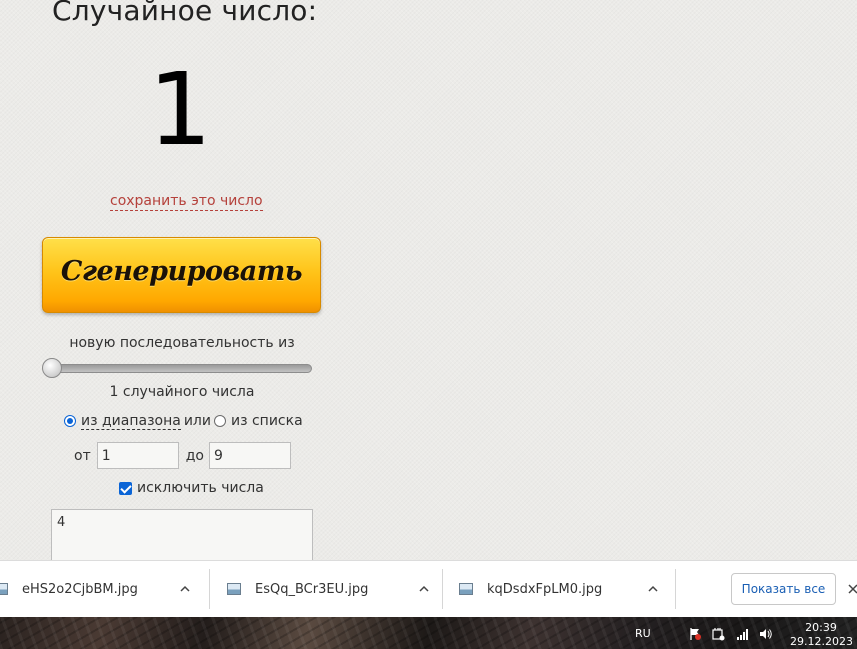  I want to click on system-clock: 20:39 29.12.2023, so click(821, 635).